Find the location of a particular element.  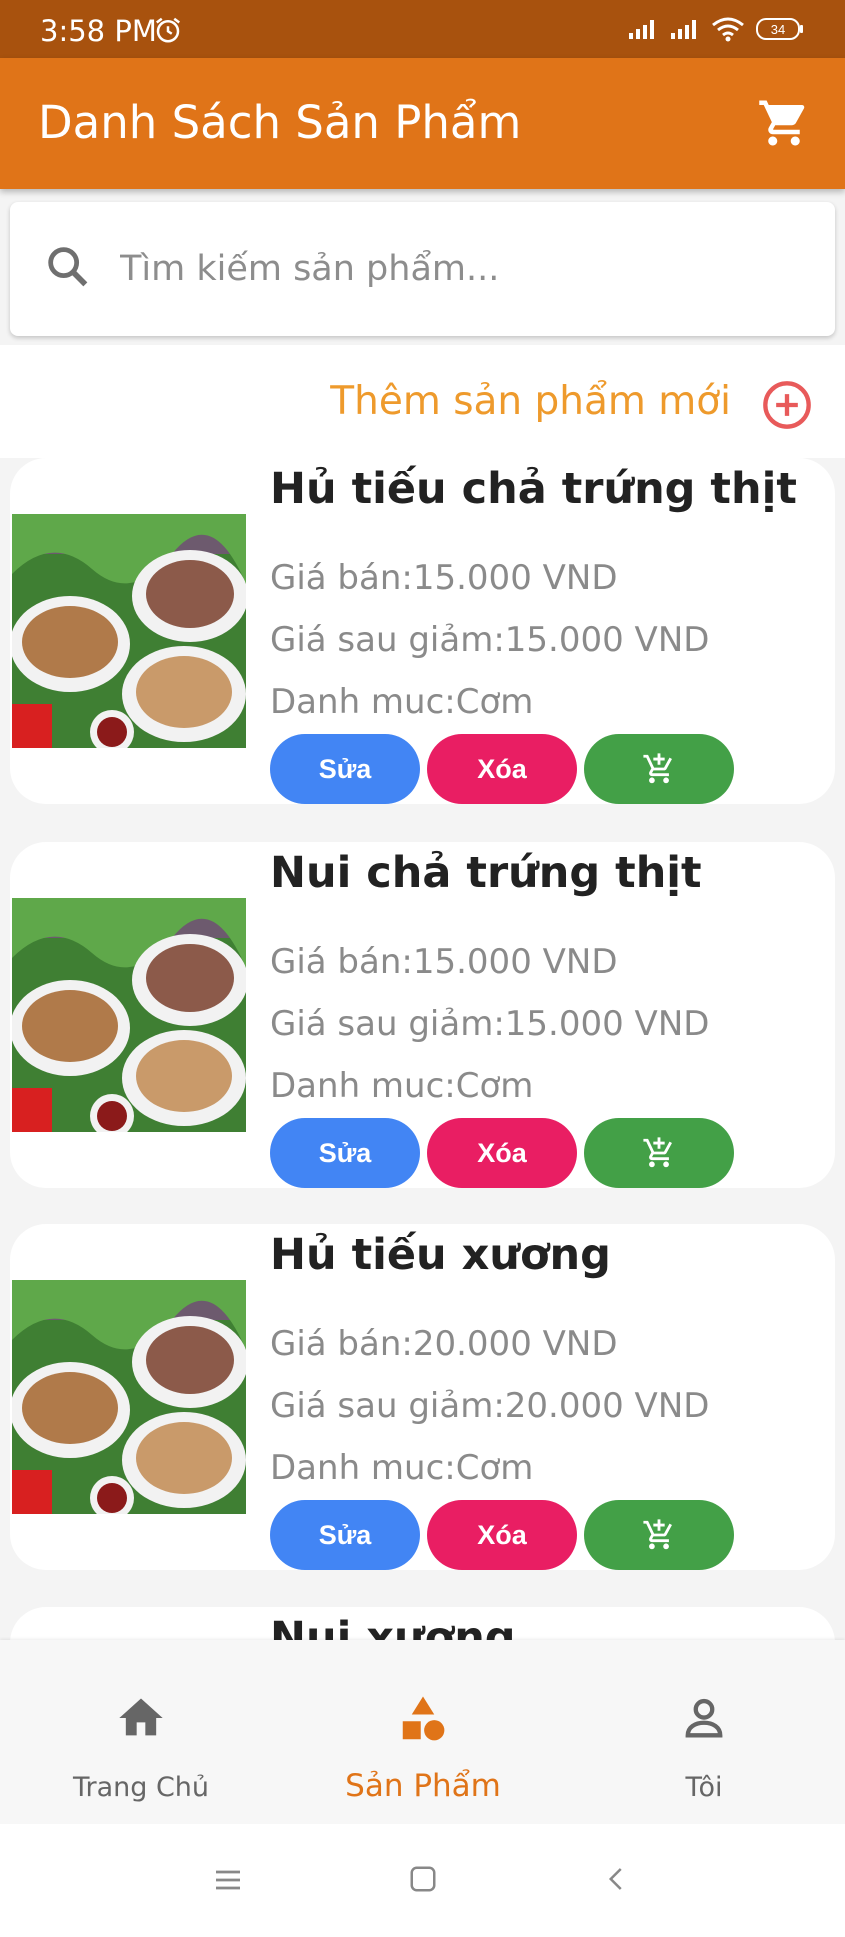

system-nav-bar is located at coordinates (422, 1880).